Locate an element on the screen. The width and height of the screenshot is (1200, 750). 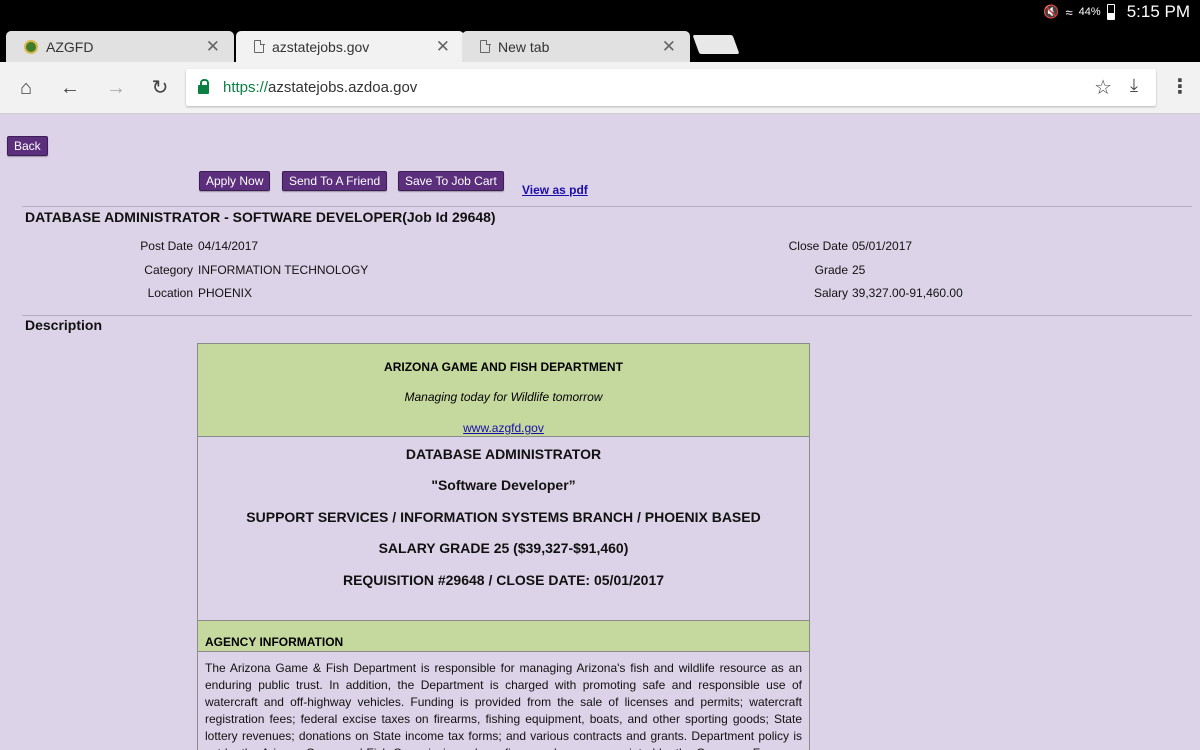
status-indicators: 🔇 ≈ 44% 5:15 PM is located at coordinates (1116, 12).